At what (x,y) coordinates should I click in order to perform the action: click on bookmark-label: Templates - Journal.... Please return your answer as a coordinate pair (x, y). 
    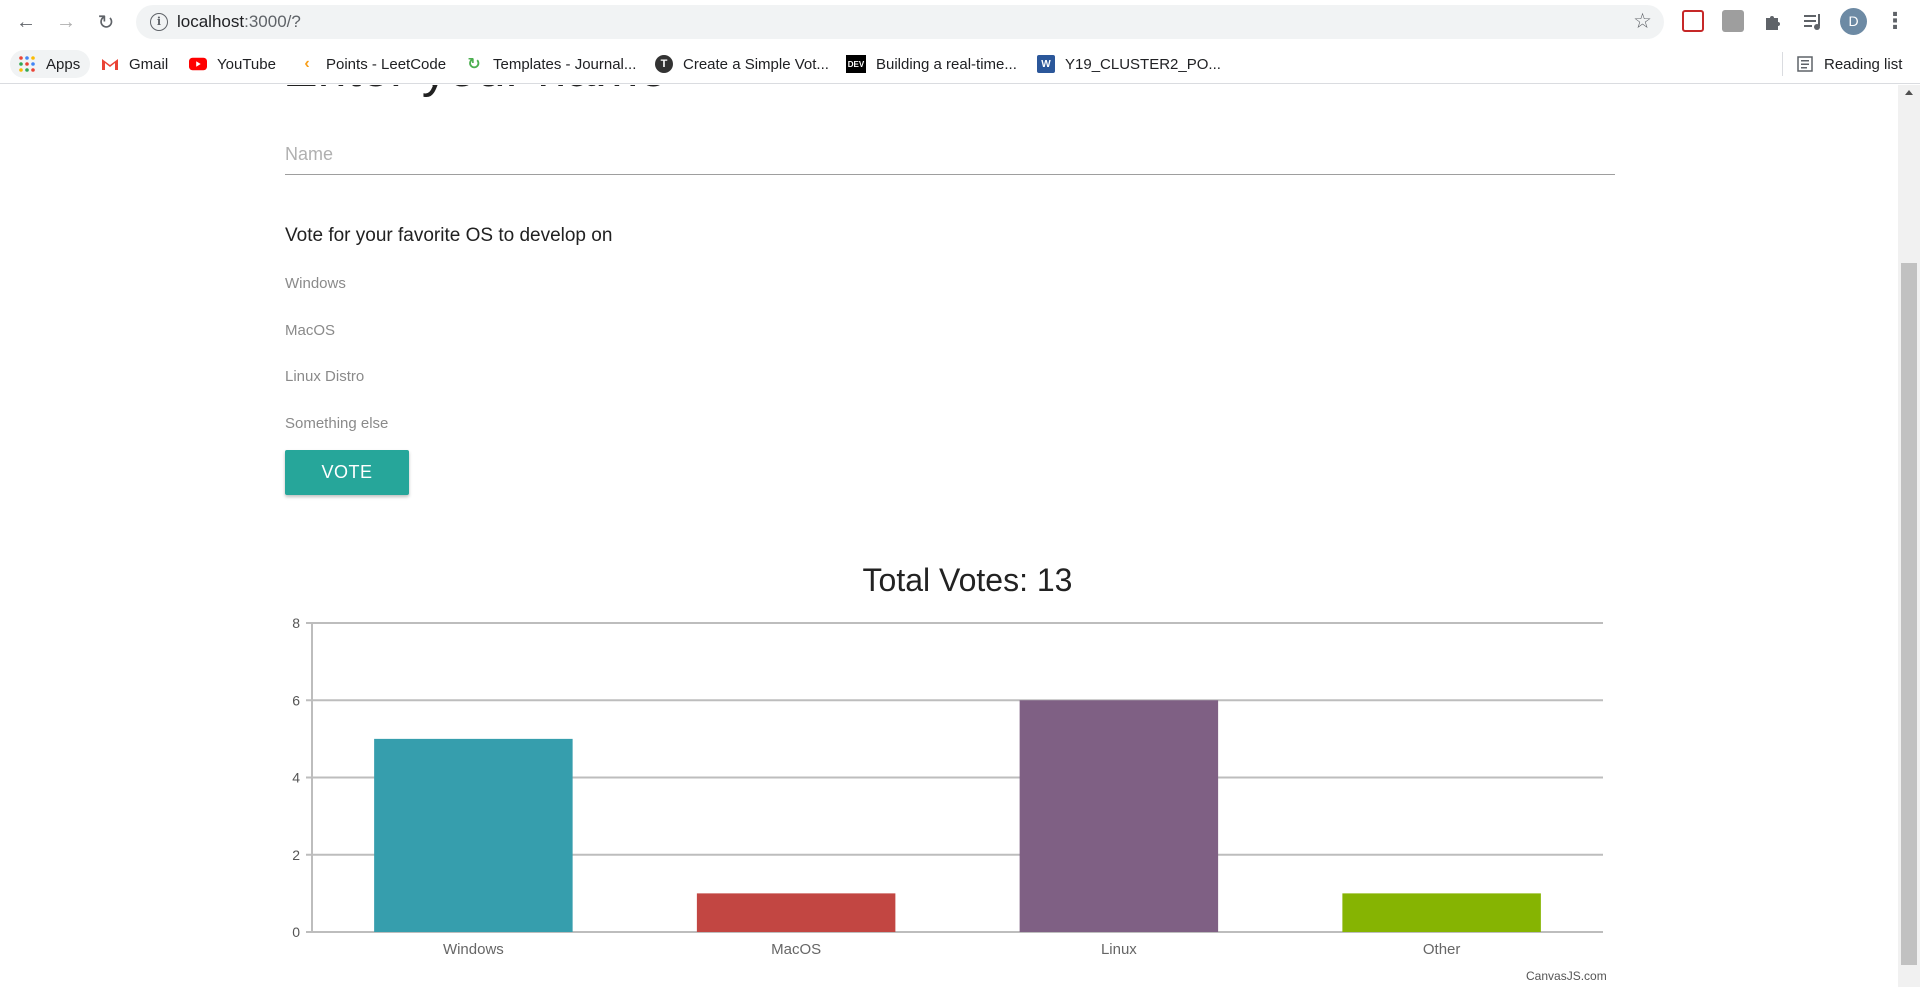
    Looking at the image, I should click on (565, 64).